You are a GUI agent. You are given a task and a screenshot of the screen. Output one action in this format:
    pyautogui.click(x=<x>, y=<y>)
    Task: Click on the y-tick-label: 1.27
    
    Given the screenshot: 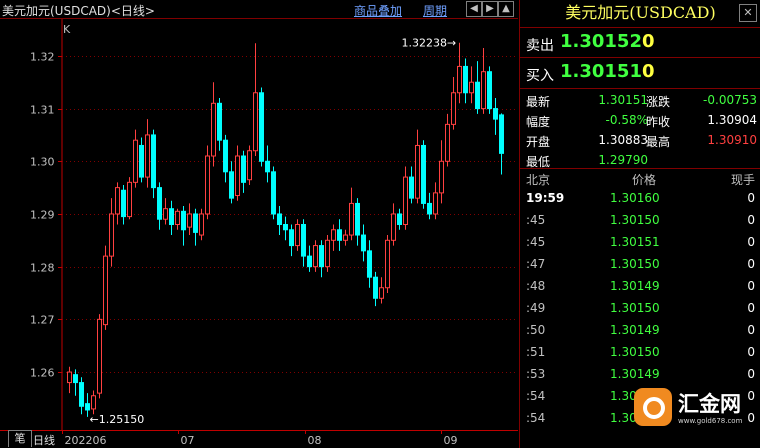 What is the action you would take?
    pyautogui.click(x=42, y=320)
    